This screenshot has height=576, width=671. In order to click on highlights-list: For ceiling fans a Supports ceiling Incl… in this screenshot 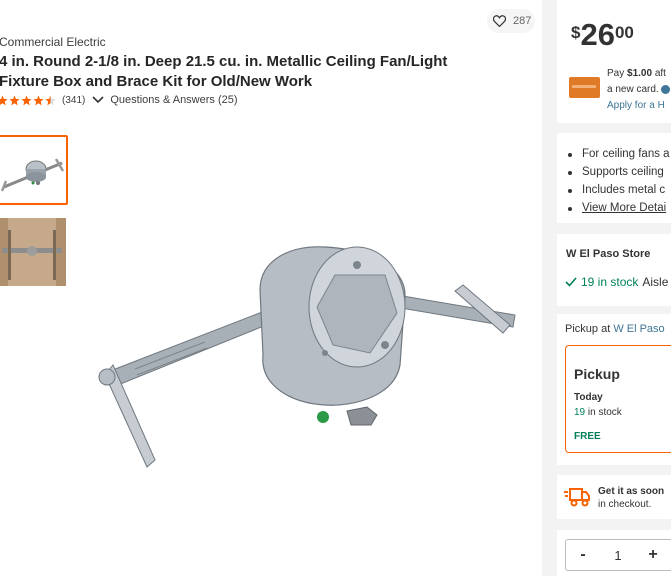, I will do `click(618, 181)`.